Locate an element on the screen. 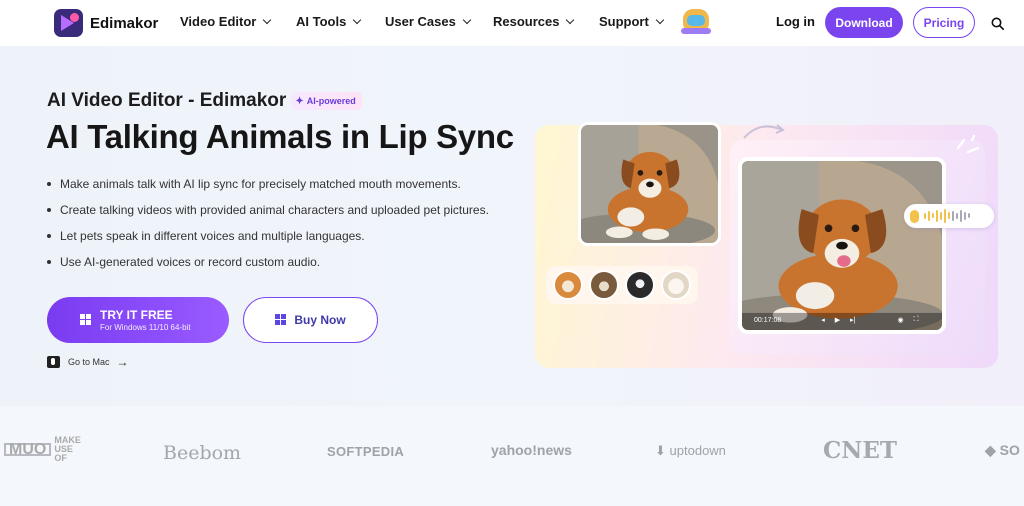 This screenshot has height=506, width=1024. go-to-mac-label: Go to Mac is located at coordinates (89, 362).